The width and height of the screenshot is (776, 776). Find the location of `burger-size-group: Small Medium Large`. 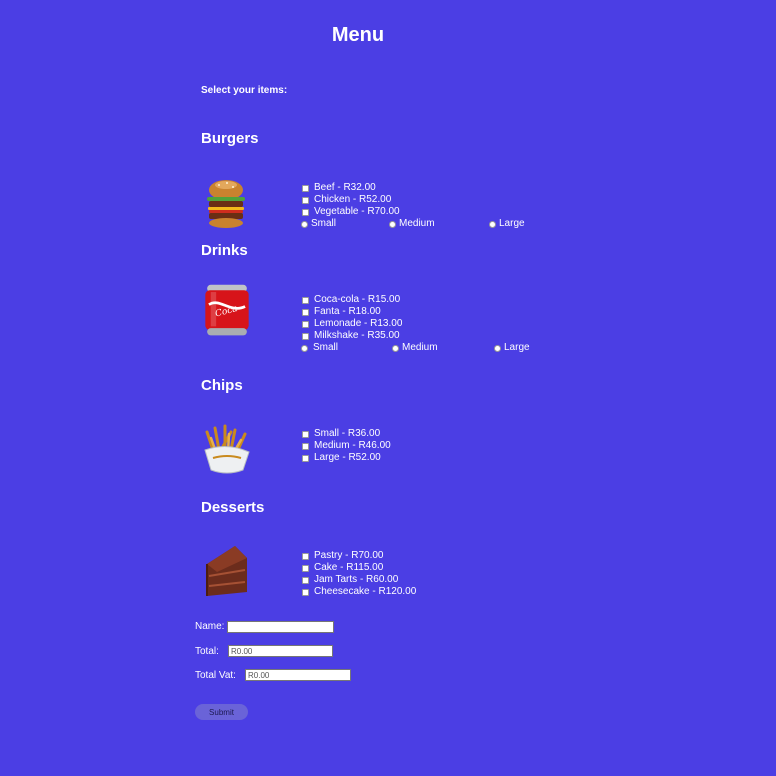

burger-size-group: Small Medium Large is located at coordinates (421, 224).